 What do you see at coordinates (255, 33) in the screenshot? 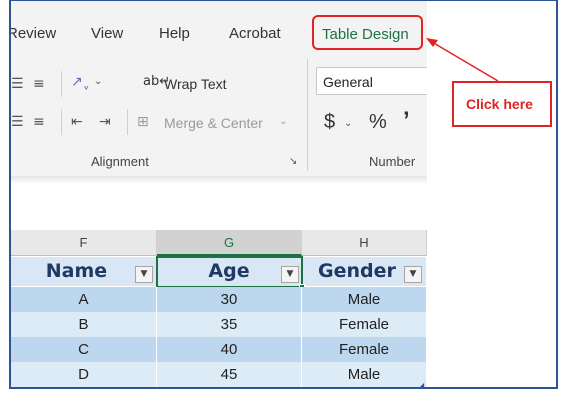
I see `tab-acrobat: Acrobat` at bounding box center [255, 33].